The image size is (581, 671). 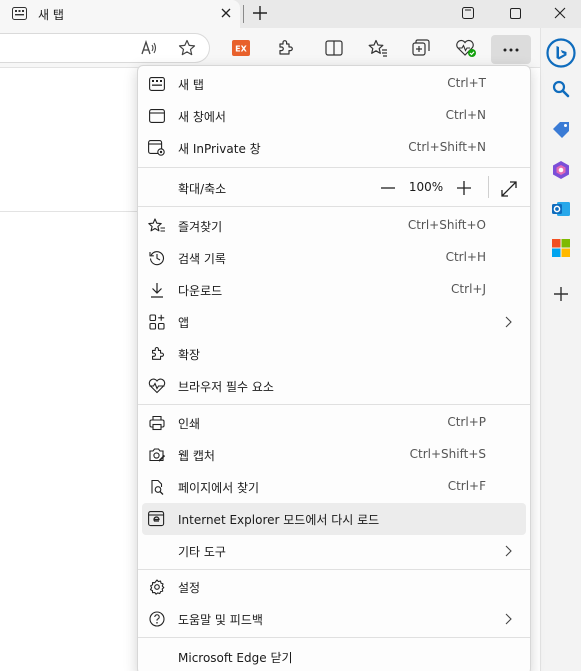 I want to click on menu-item-label: 즐겨찾기, so click(x=200, y=227).